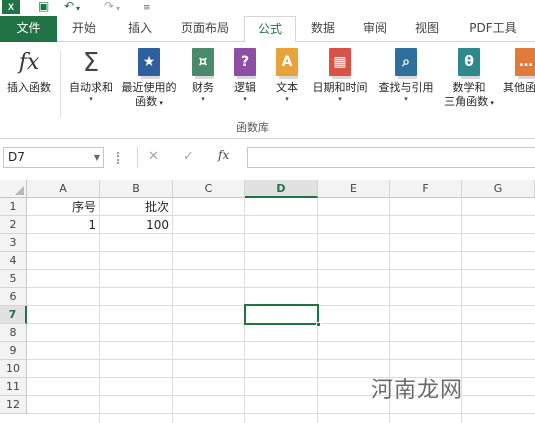  I want to click on autosum-button: Σ 自动求和 ▾, so click(91, 75).